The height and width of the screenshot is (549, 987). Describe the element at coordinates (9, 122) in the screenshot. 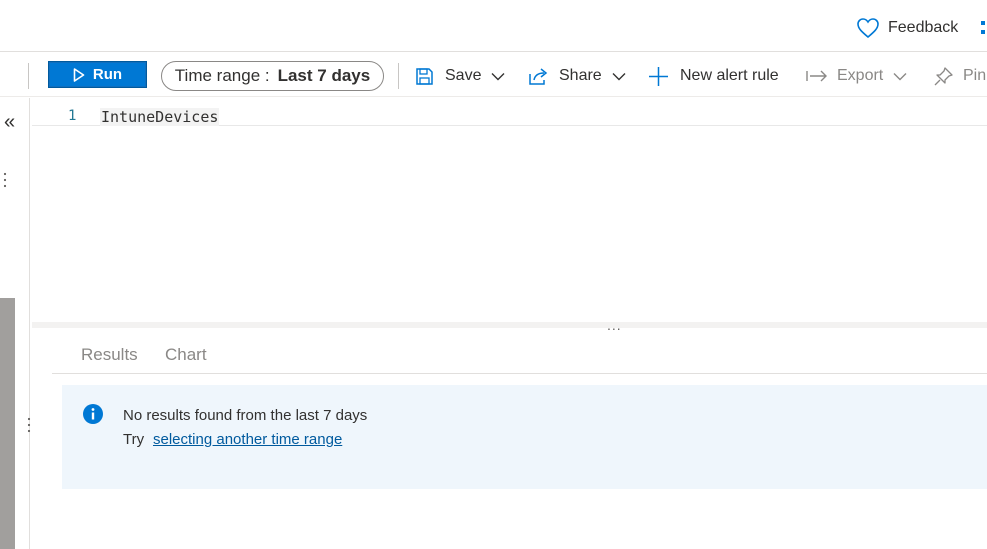

I see `collapse-panel-icon: «` at that location.